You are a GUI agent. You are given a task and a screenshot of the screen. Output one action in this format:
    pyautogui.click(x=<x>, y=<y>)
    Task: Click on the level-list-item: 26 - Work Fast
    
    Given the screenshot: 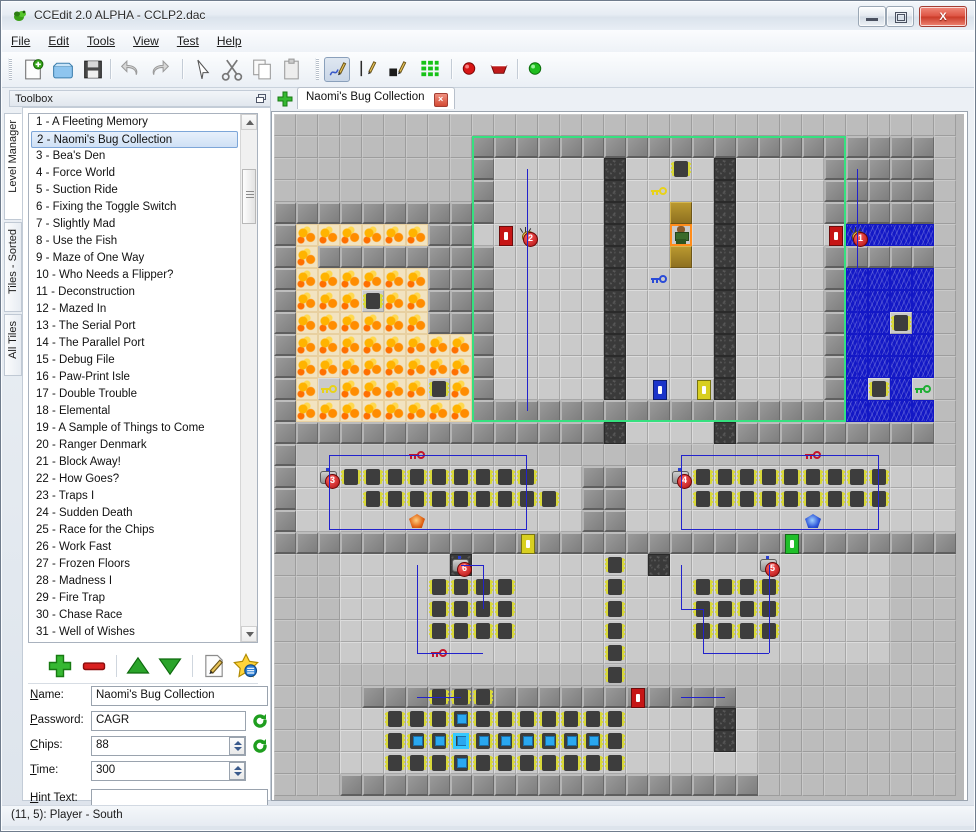 What is the action you would take?
    pyautogui.click(x=134, y=547)
    